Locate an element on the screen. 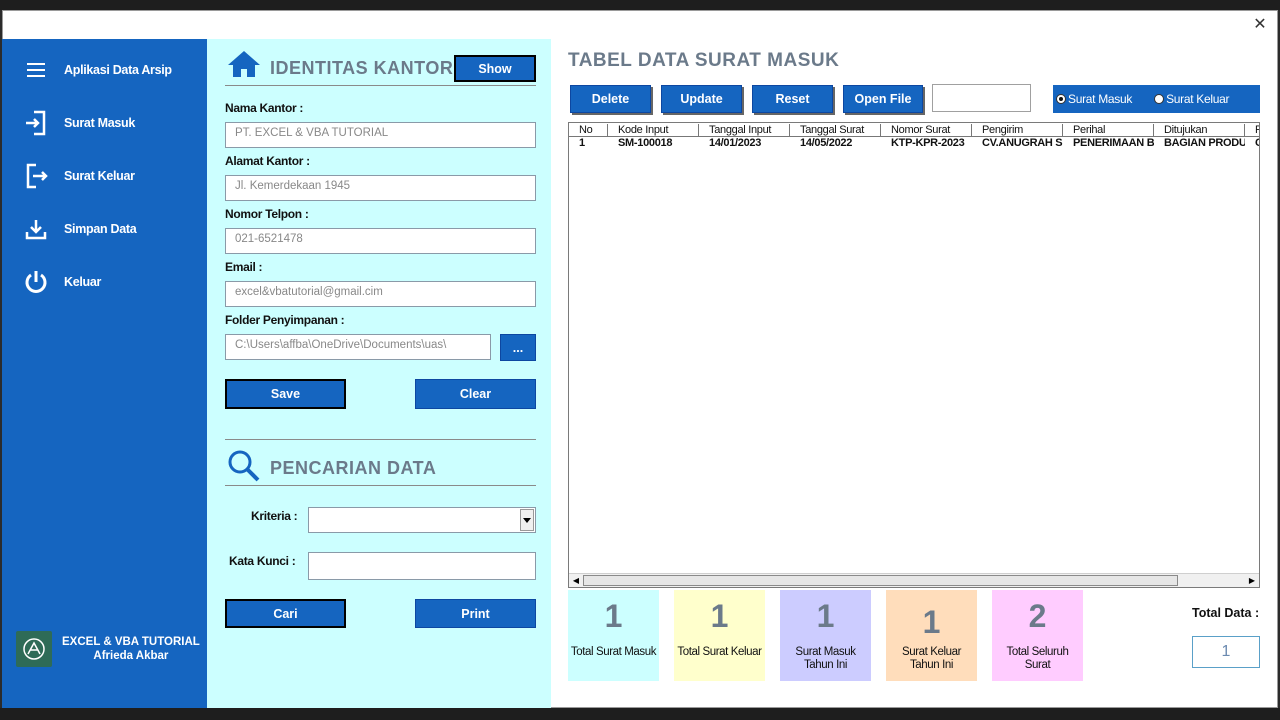  power-icon is located at coordinates (36, 282).